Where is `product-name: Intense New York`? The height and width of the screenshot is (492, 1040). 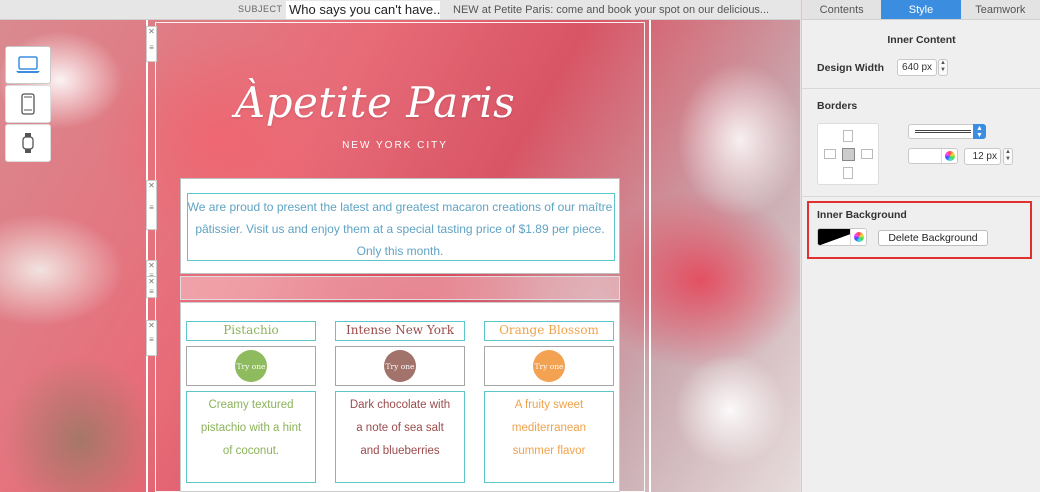
product-name: Intense New York is located at coordinates (400, 330).